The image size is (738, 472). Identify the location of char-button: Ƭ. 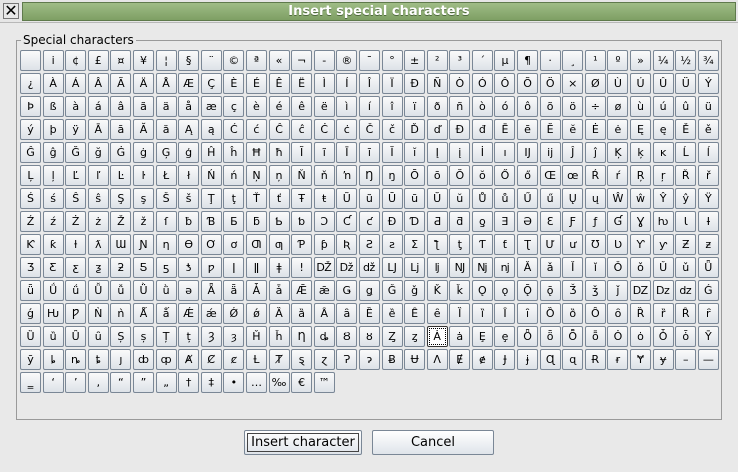
(482, 244).